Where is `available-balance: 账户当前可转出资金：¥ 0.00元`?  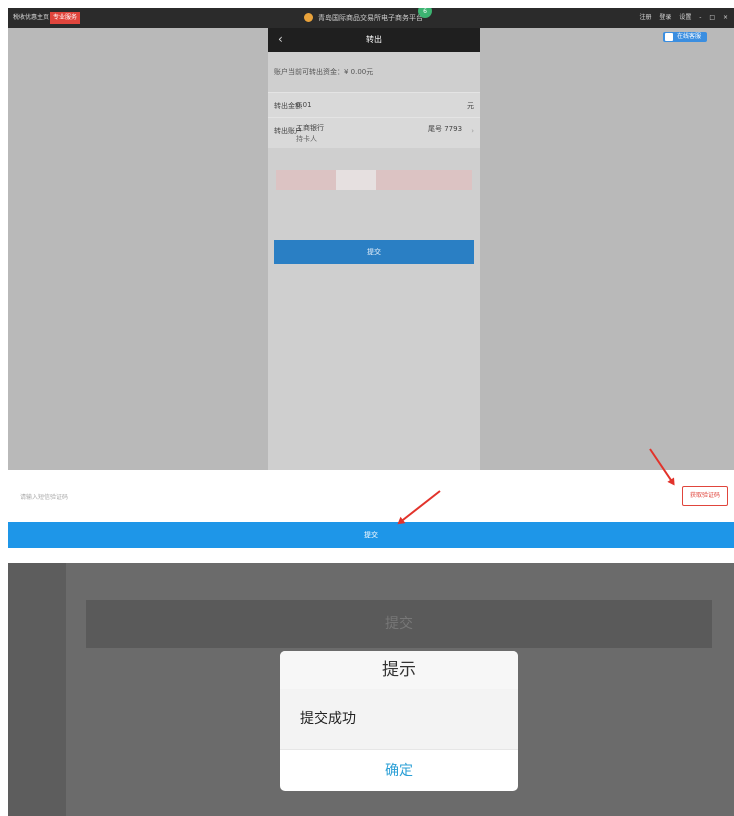 available-balance: 账户当前可转出资金：¥ 0.00元 is located at coordinates (324, 72).